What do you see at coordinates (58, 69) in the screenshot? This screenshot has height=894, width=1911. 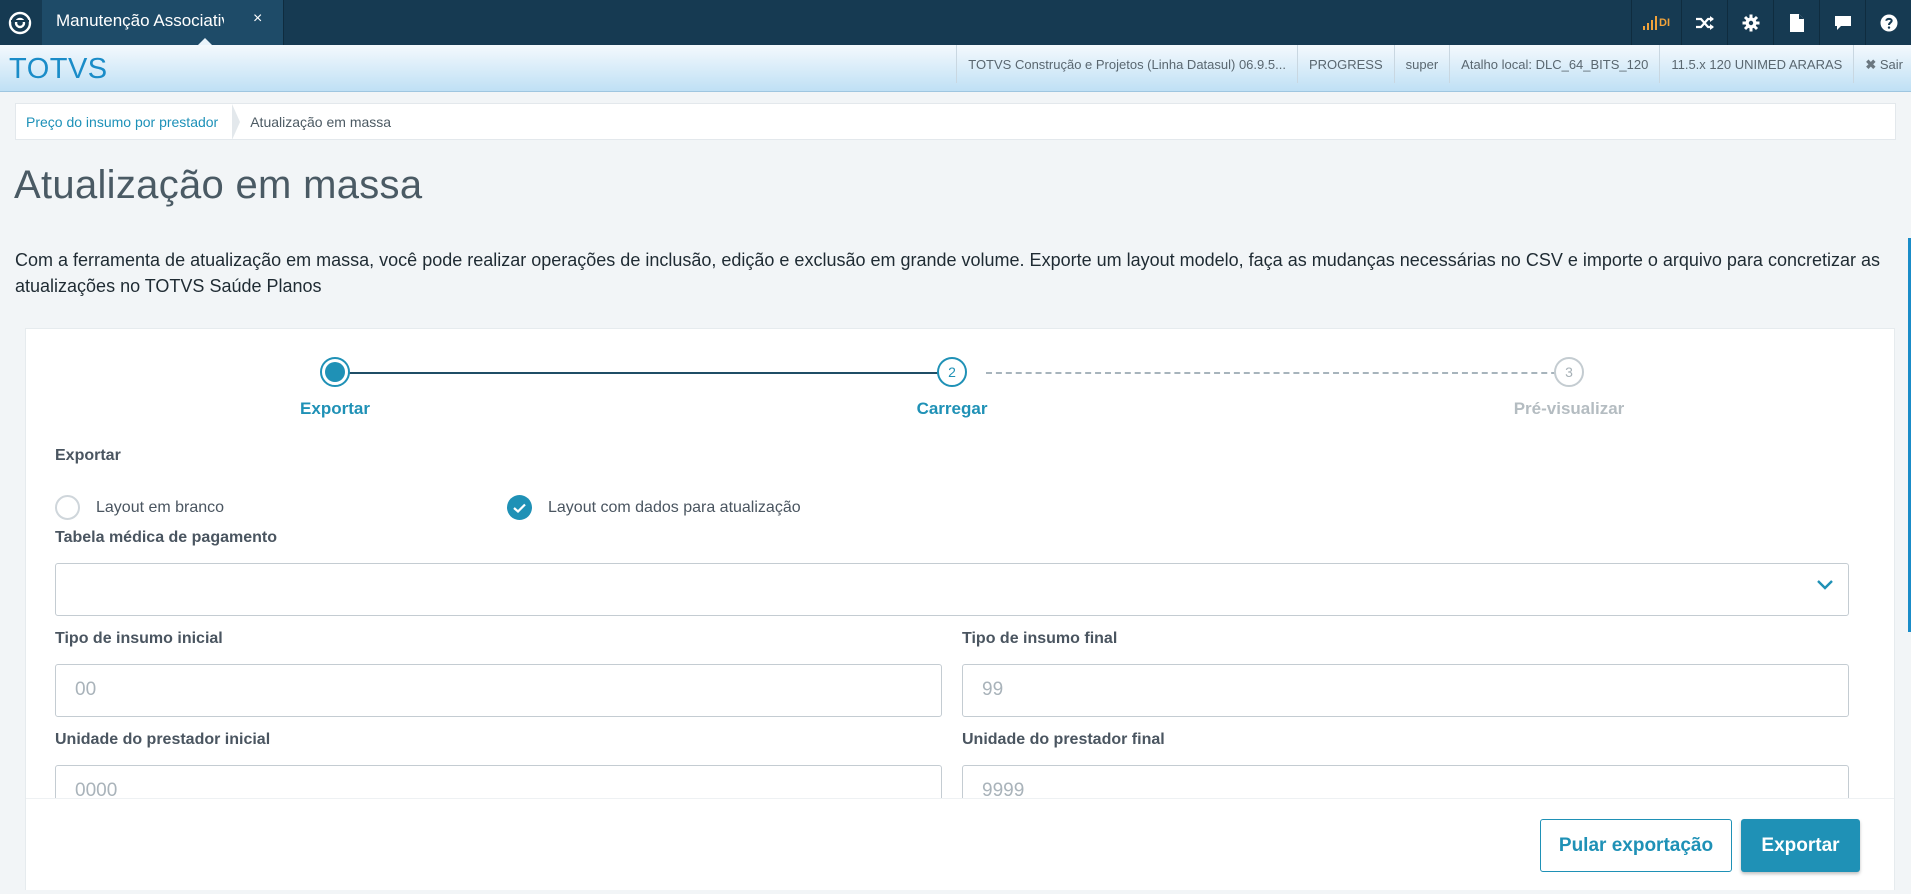 I see `brand-title: TOTVS` at bounding box center [58, 69].